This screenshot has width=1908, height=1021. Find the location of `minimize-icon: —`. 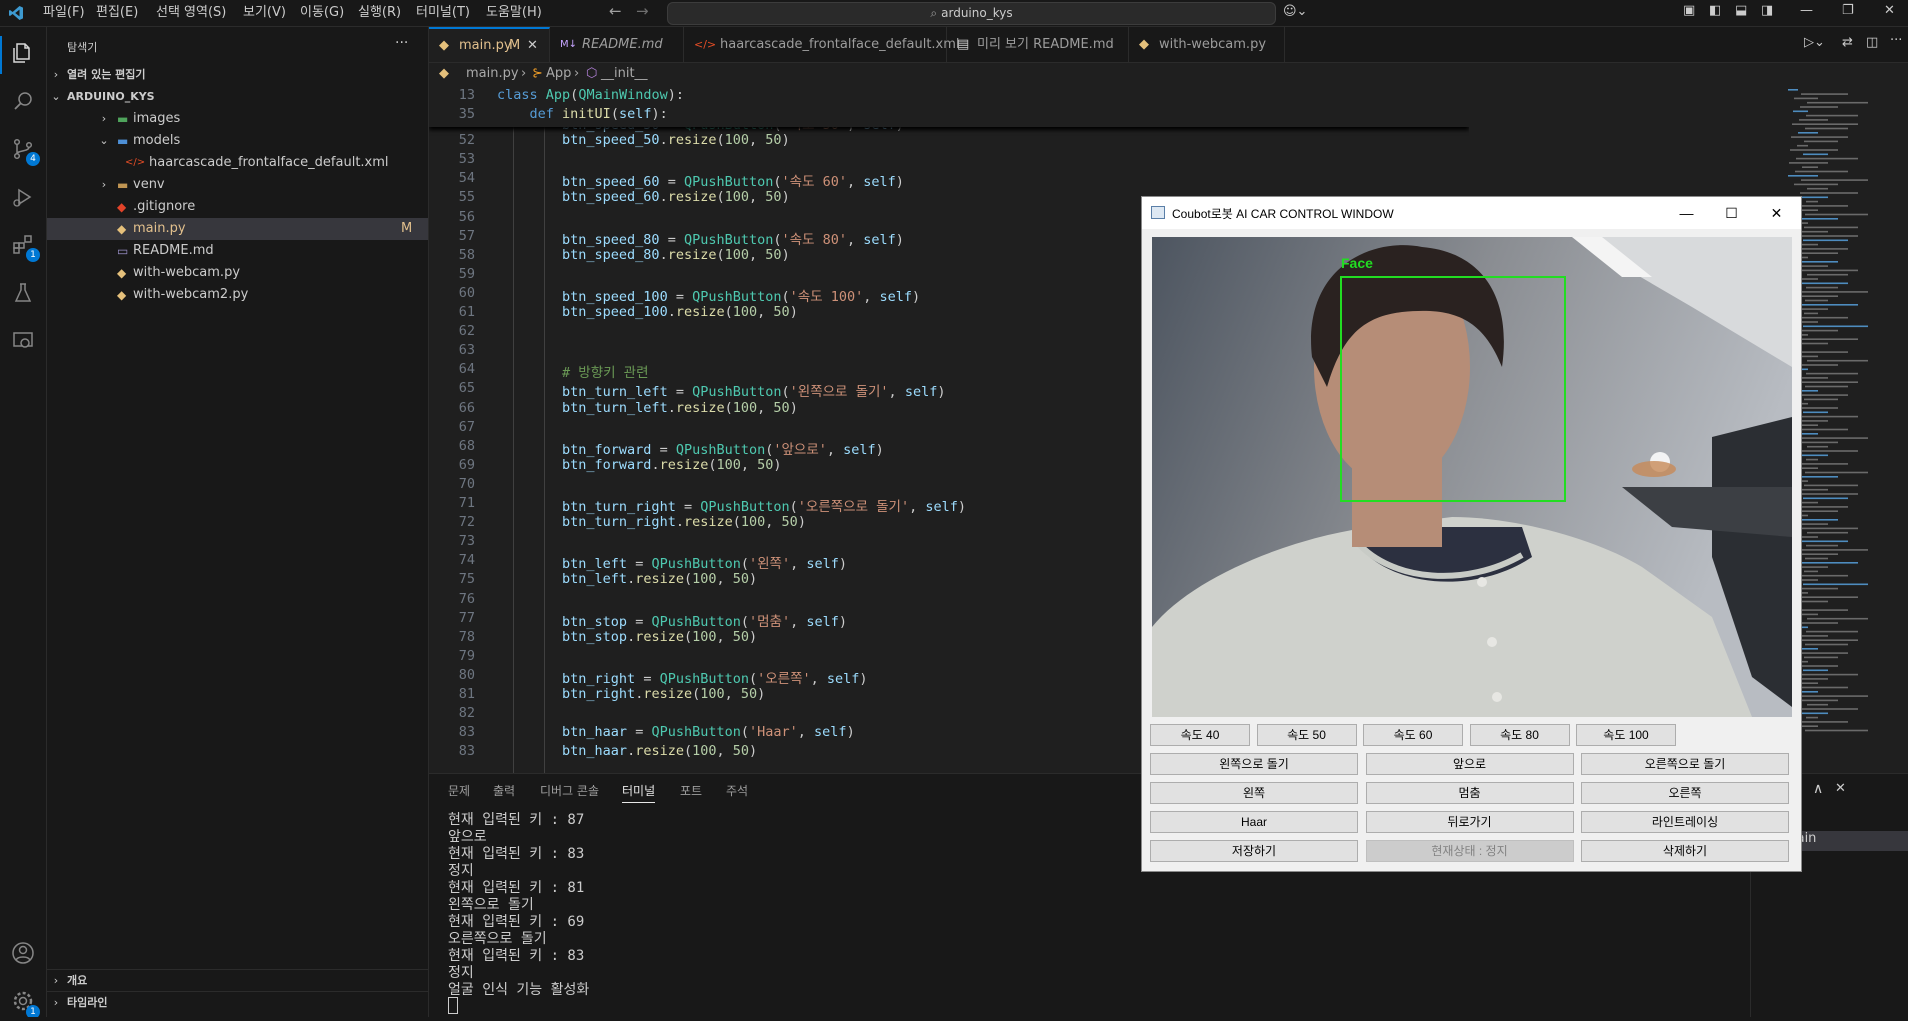

minimize-icon: — is located at coordinates (1806, 10).